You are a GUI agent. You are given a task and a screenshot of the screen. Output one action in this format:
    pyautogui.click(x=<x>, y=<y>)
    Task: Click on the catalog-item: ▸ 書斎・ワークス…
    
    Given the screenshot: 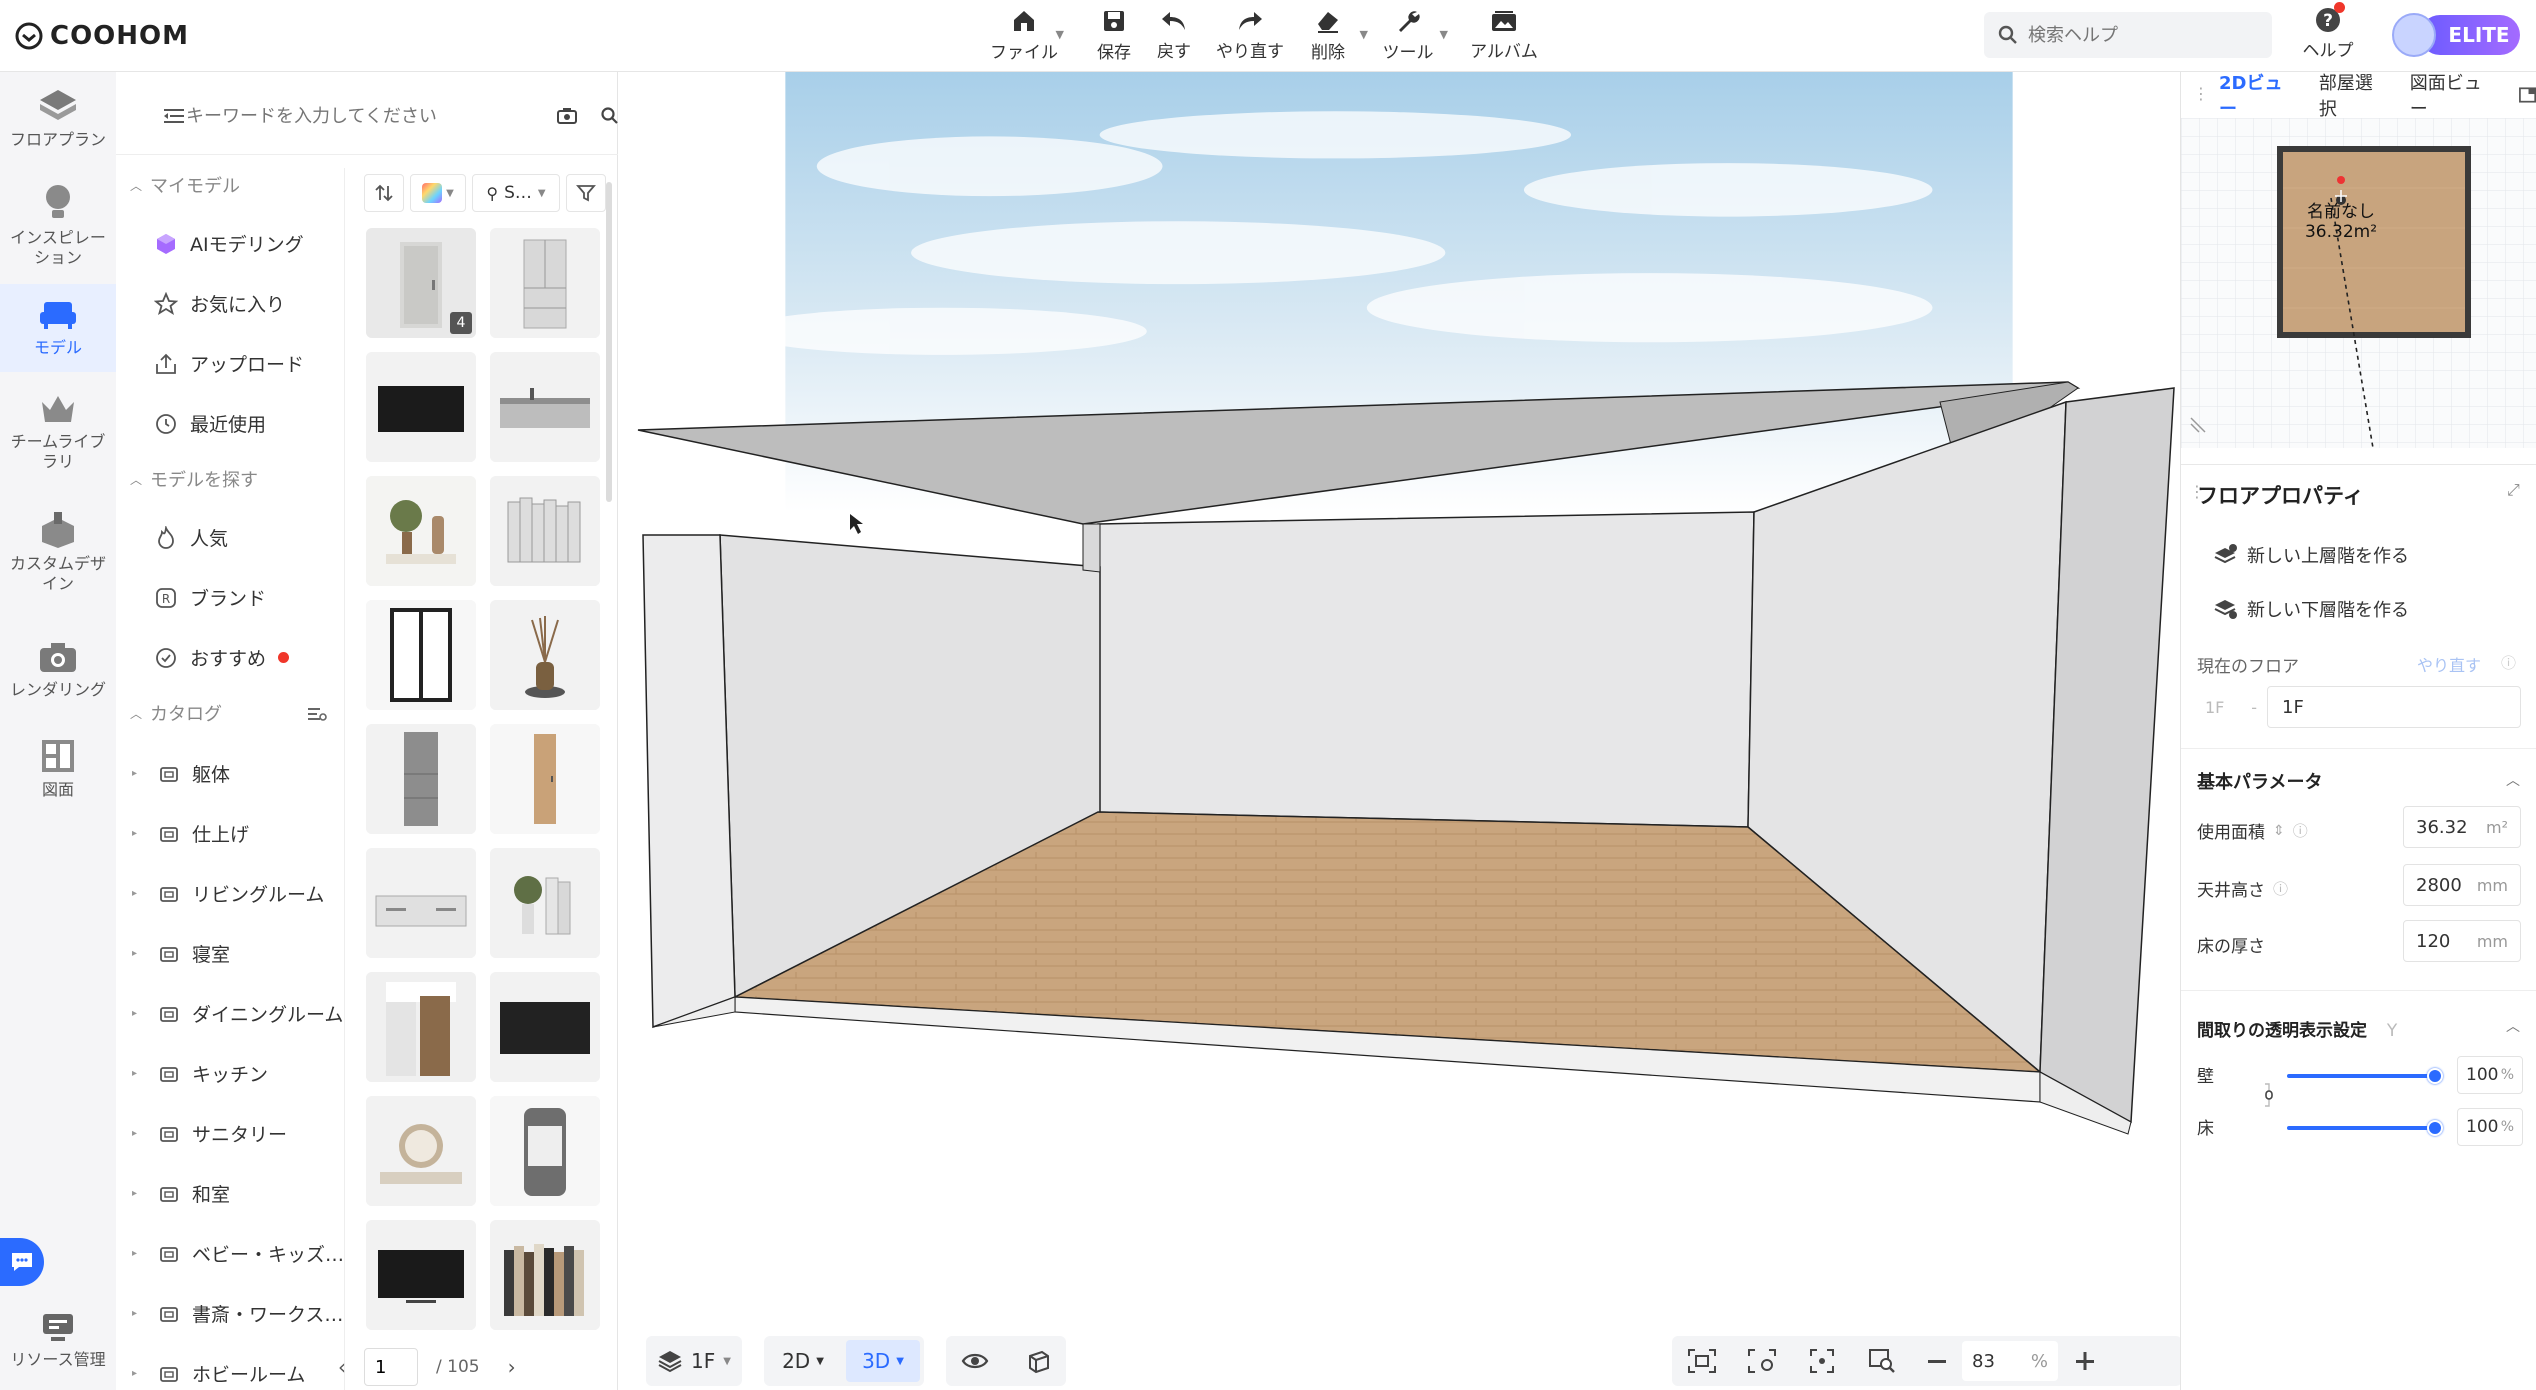 What is the action you would take?
    pyautogui.click(x=237, y=1313)
    